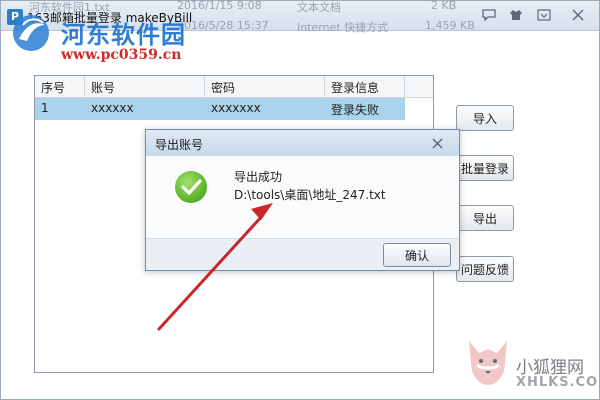  Describe the element at coordinates (489, 15) in the screenshot. I see `chat-icon` at that location.